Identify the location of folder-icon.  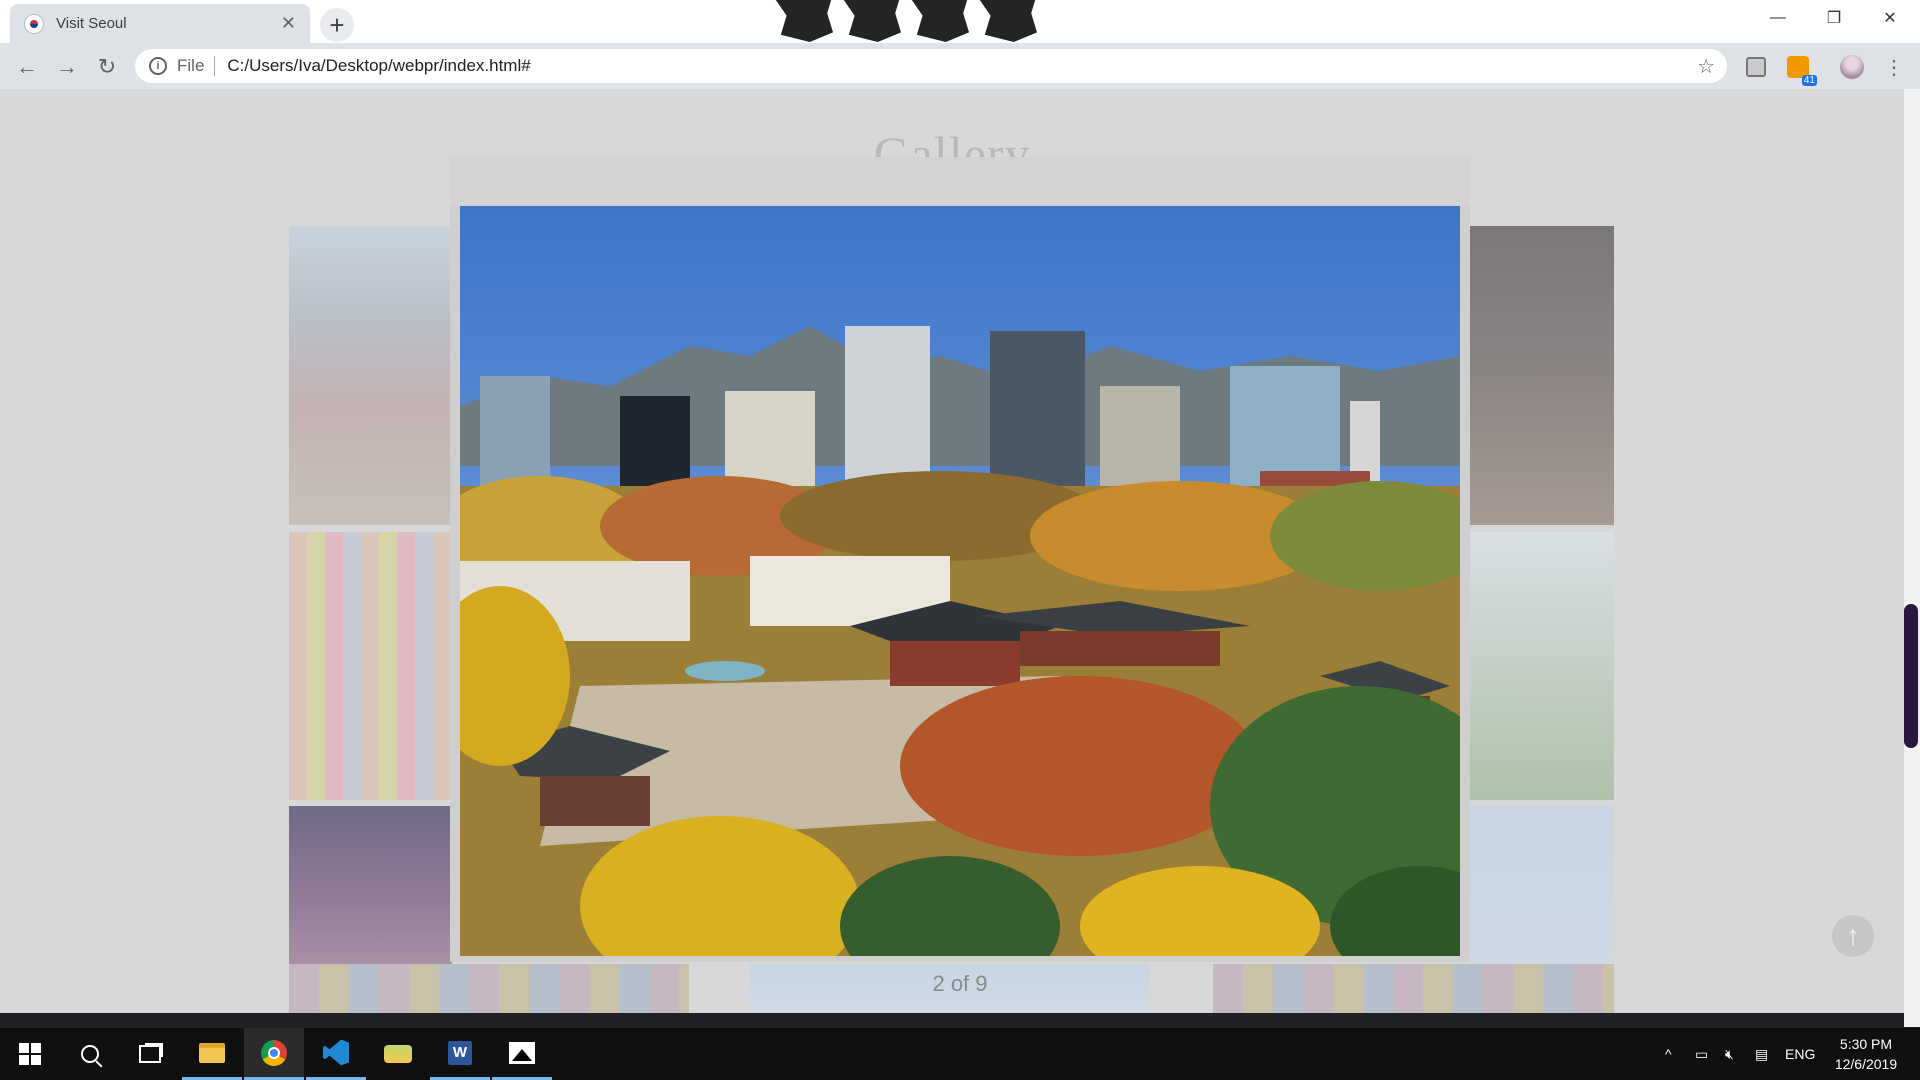
(212, 1052).